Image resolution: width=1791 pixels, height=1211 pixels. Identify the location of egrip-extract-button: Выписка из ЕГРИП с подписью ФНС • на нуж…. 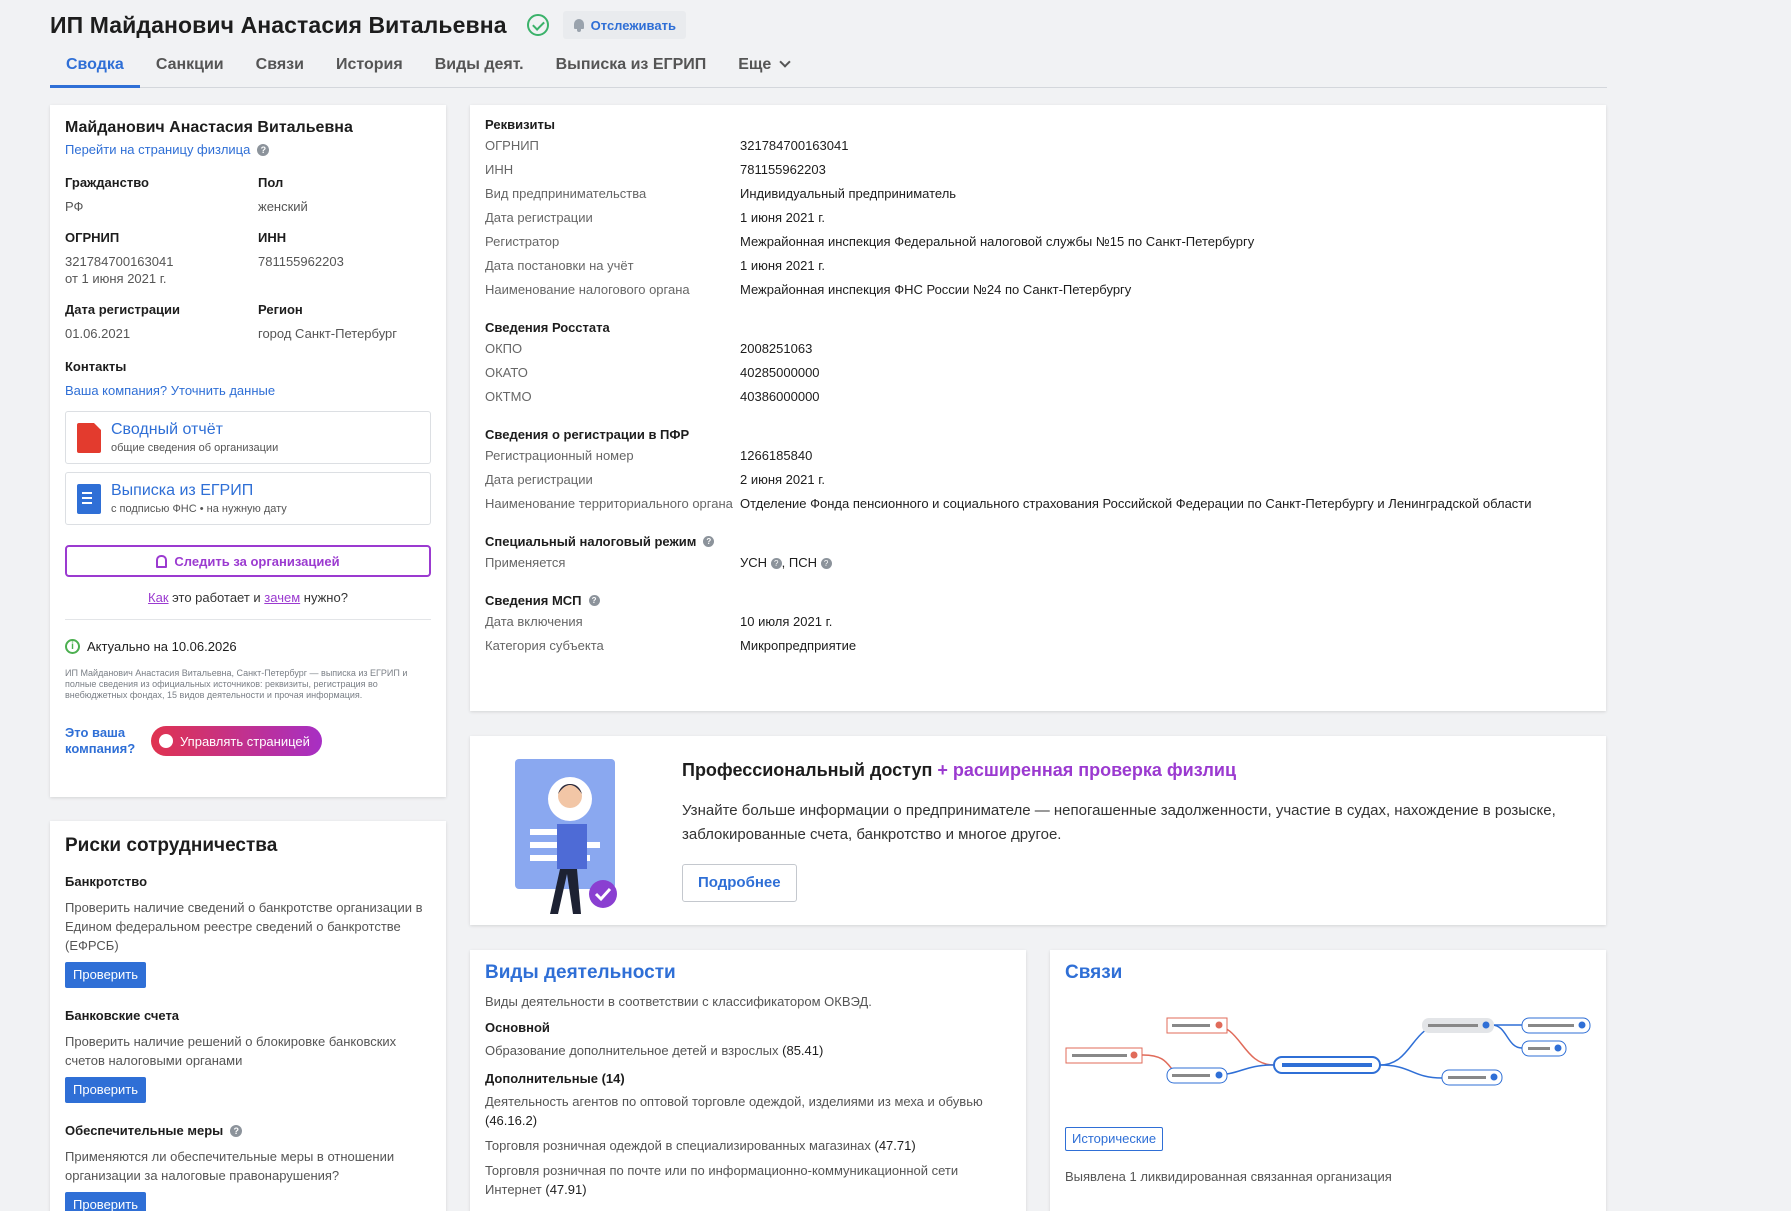
(248, 498).